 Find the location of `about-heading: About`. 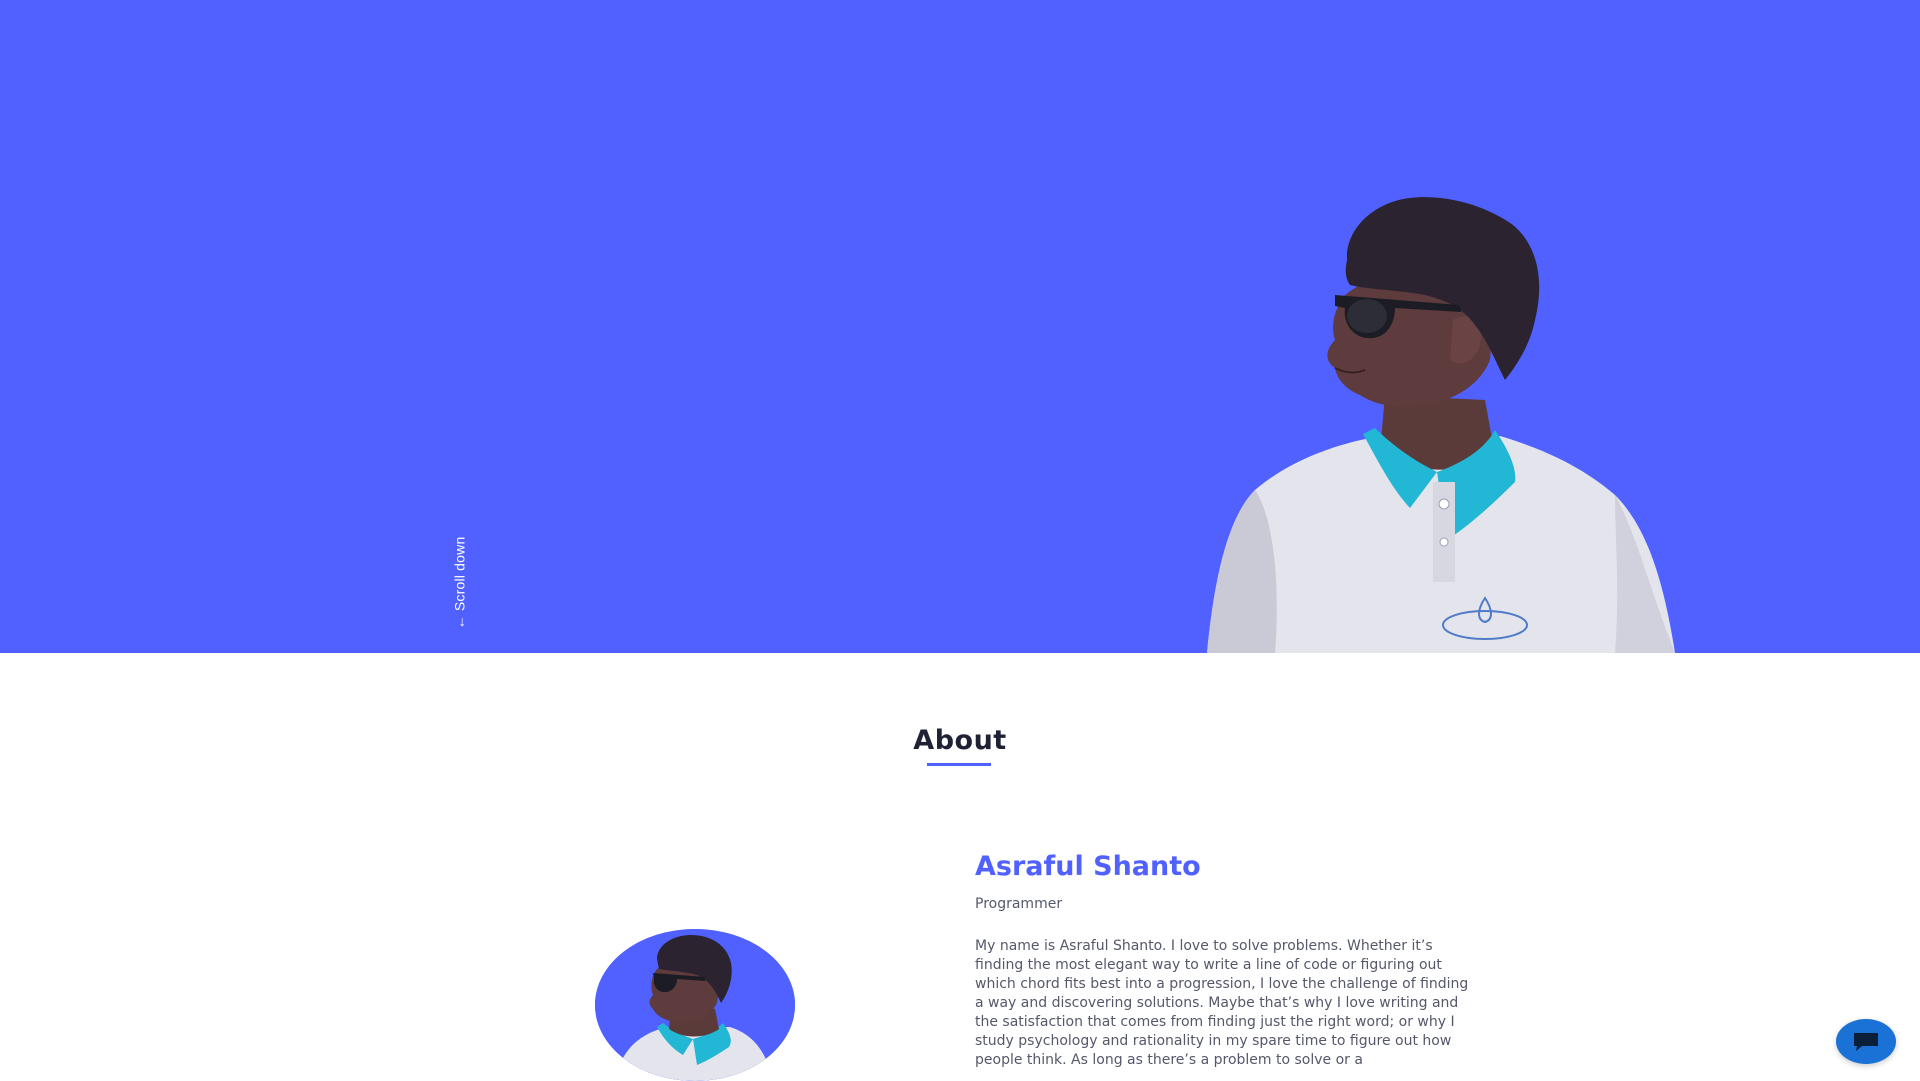

about-heading: About is located at coordinates (960, 740).